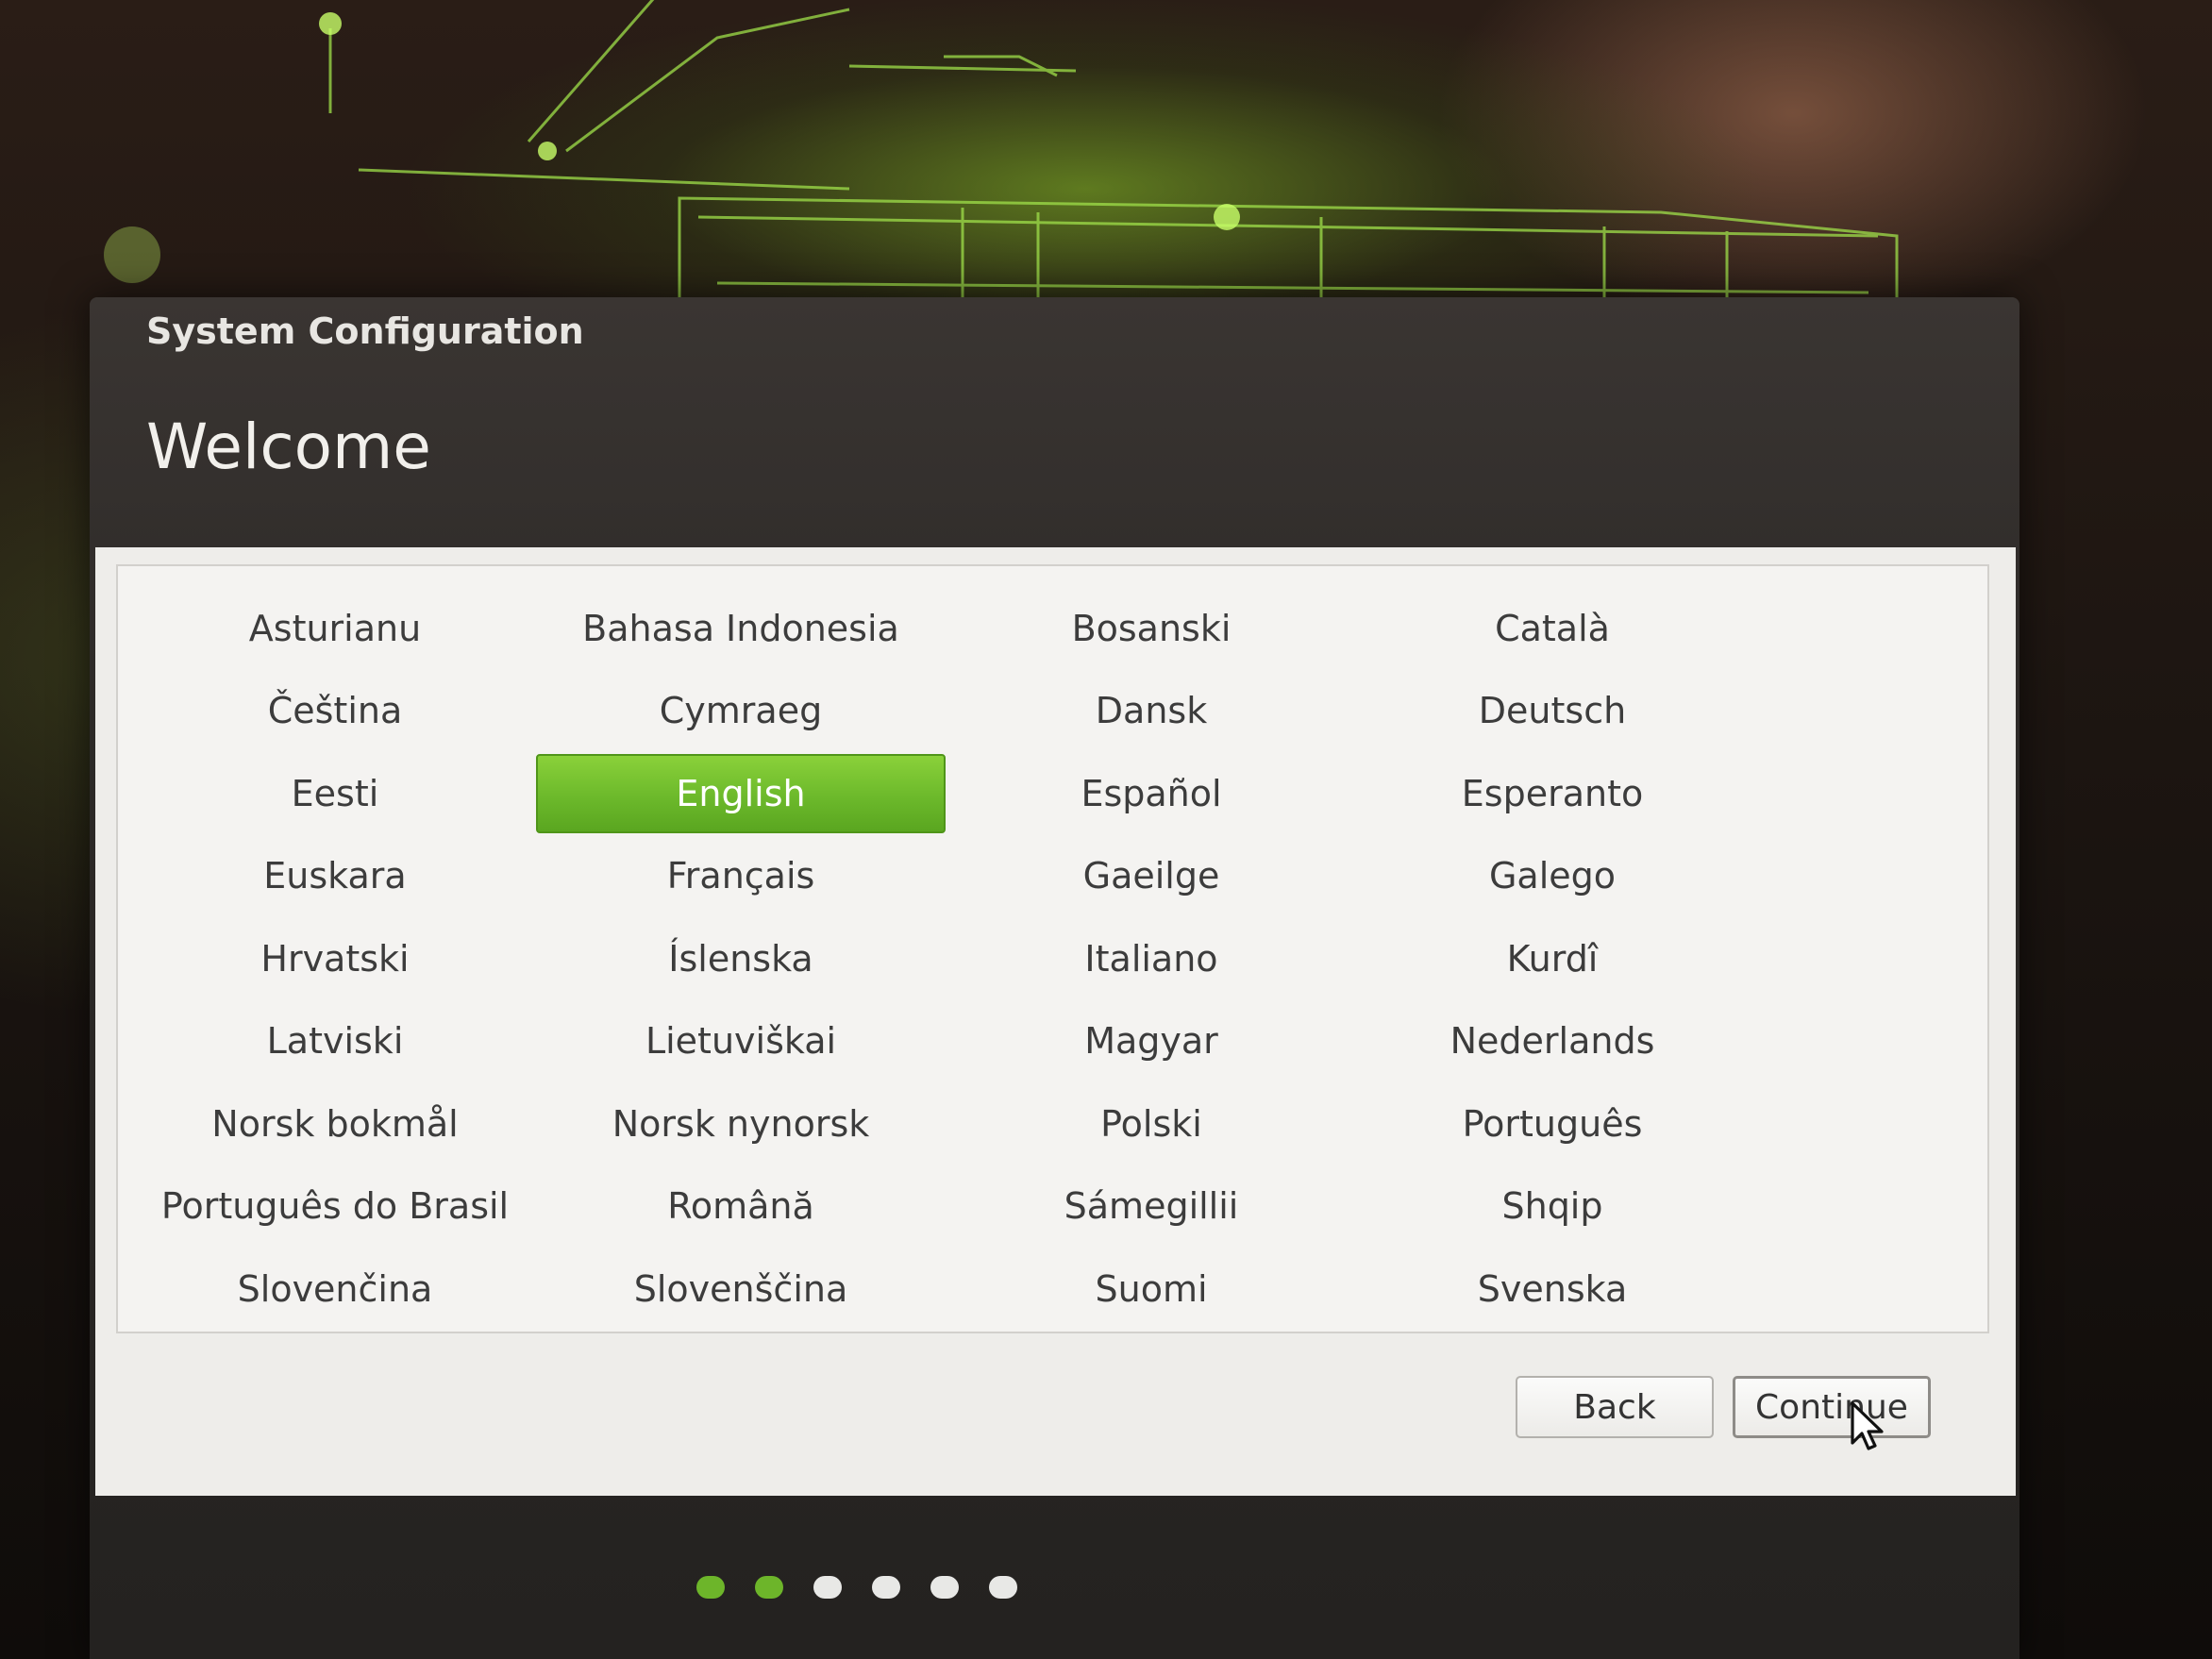 The image size is (2212, 1659). I want to click on language-option: Esperanto, so click(1552, 794).